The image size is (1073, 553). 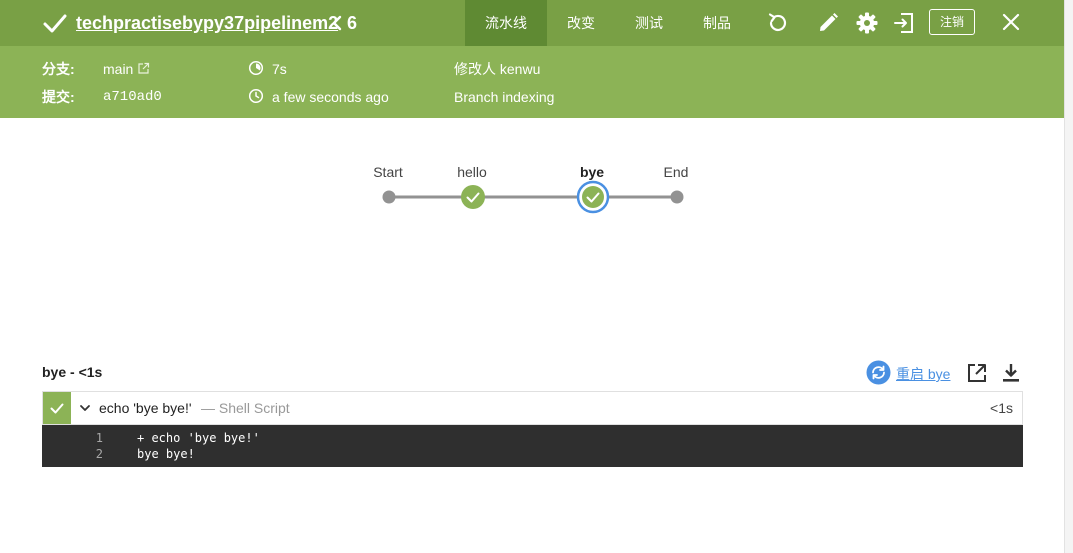 I want to click on stage-node-end, so click(x=677, y=197).